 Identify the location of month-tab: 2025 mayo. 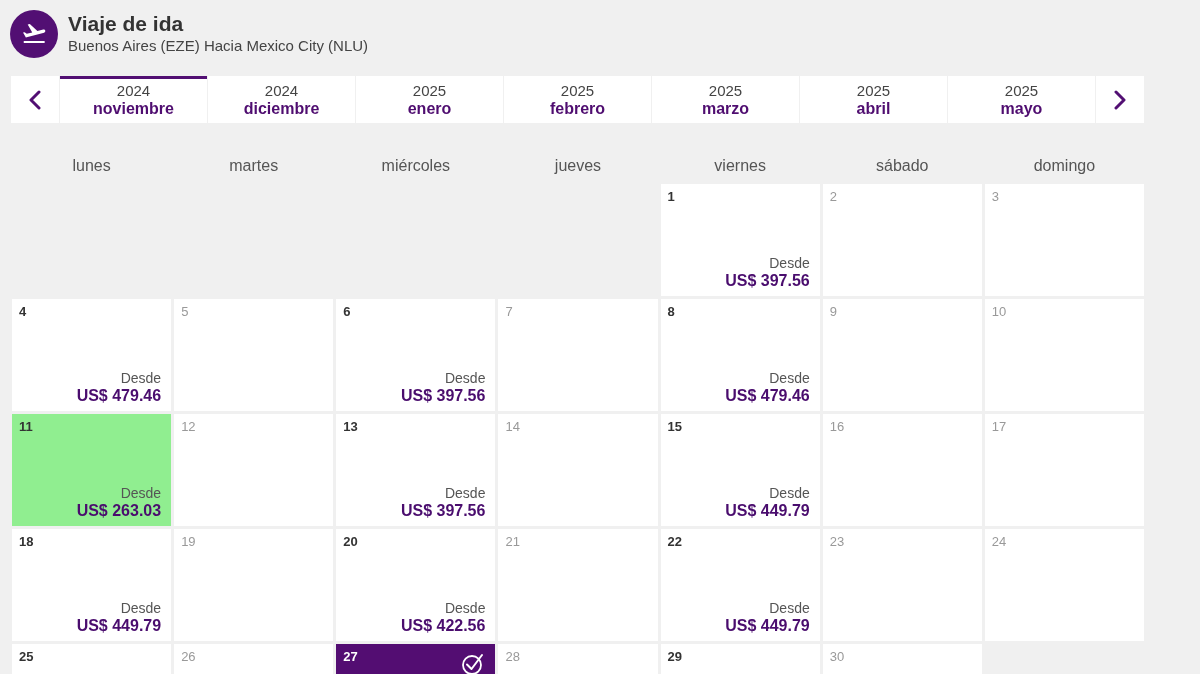
(1021, 99).